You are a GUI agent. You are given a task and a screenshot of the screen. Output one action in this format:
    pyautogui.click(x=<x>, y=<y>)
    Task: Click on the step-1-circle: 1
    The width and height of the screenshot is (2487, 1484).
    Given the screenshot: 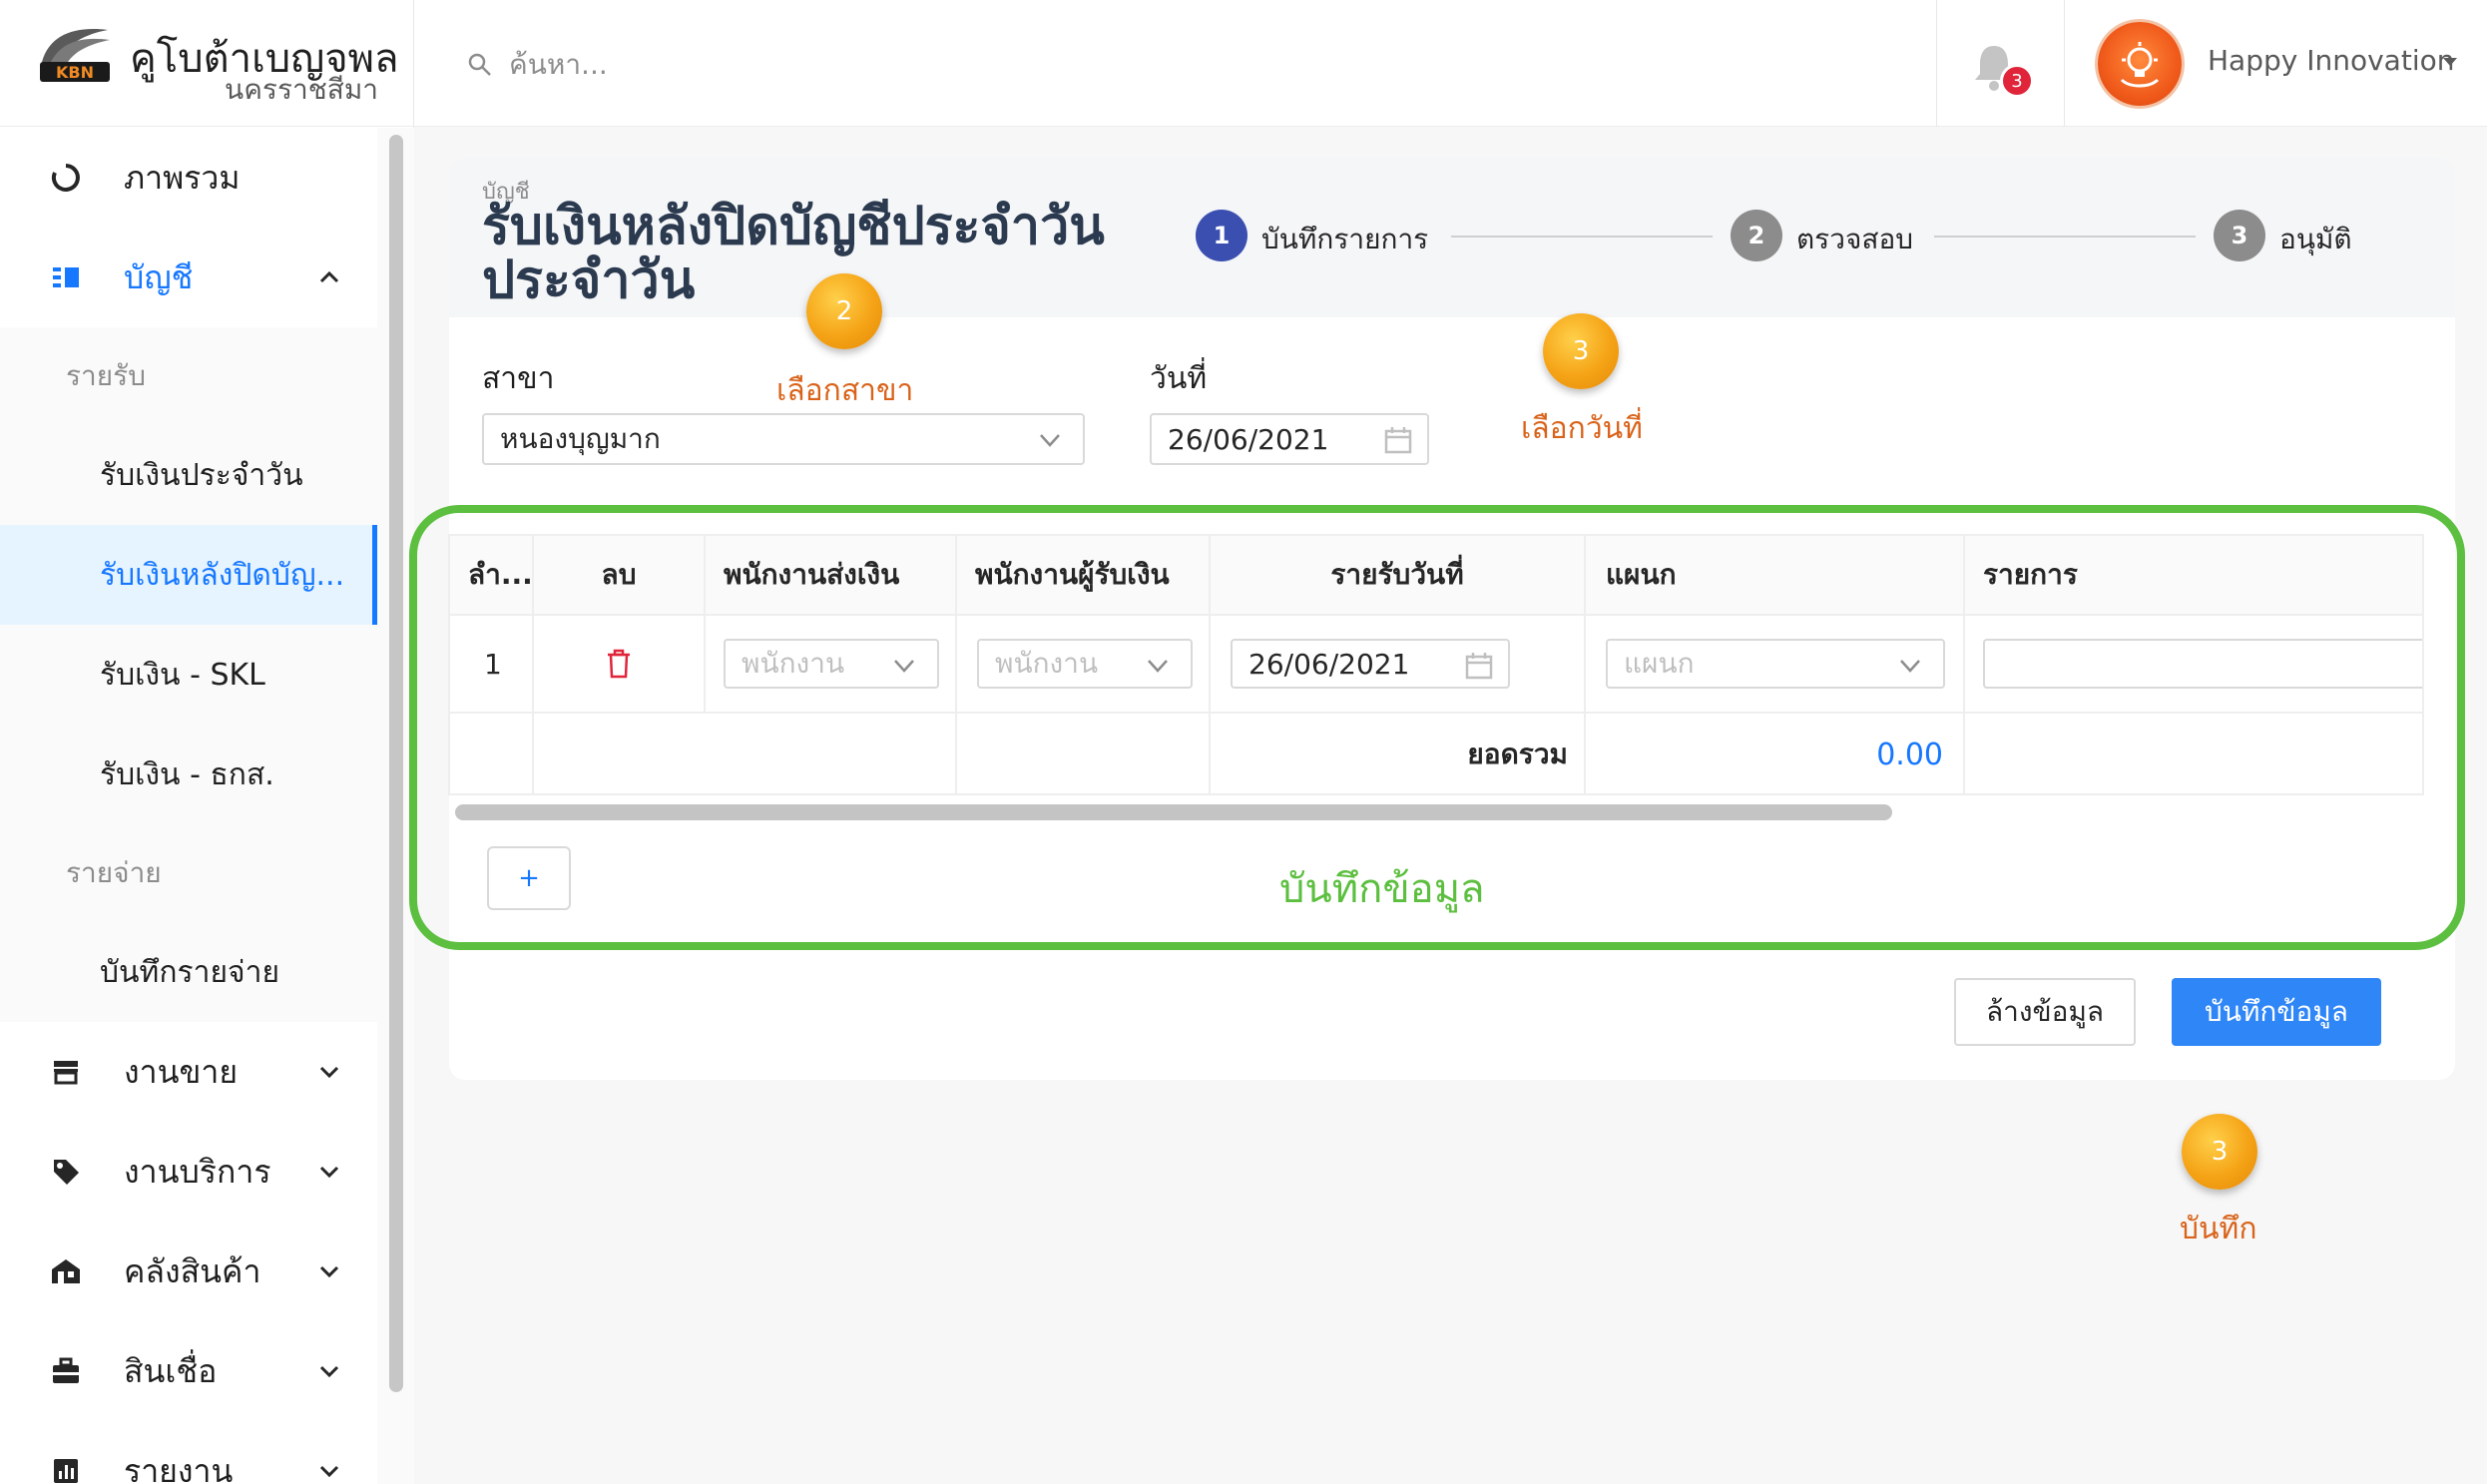 What is the action you would take?
    pyautogui.click(x=1221, y=235)
    